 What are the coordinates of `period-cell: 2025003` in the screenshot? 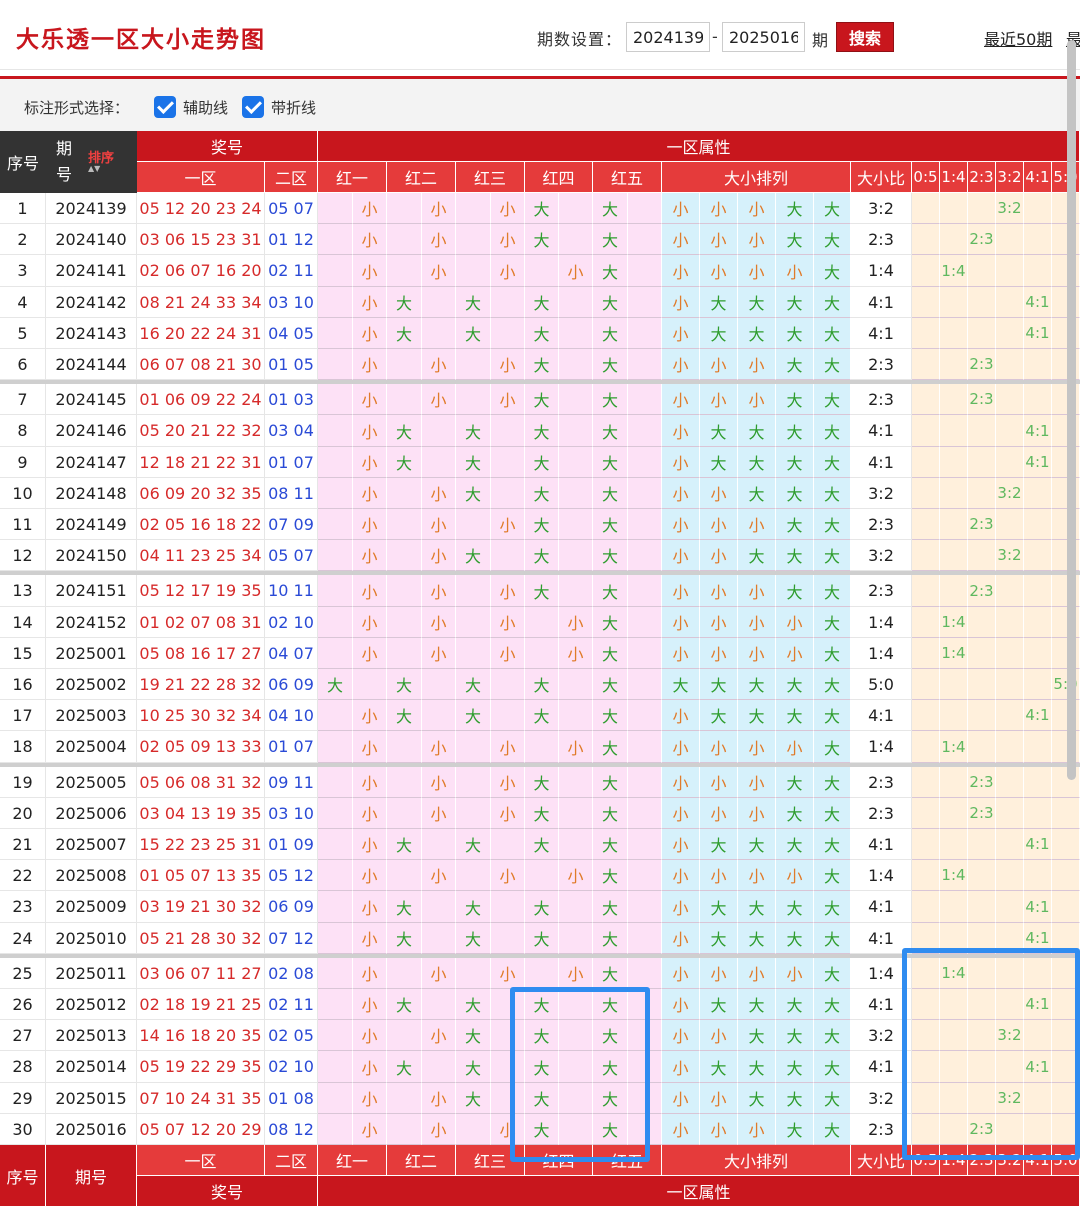 It's located at (91, 715).